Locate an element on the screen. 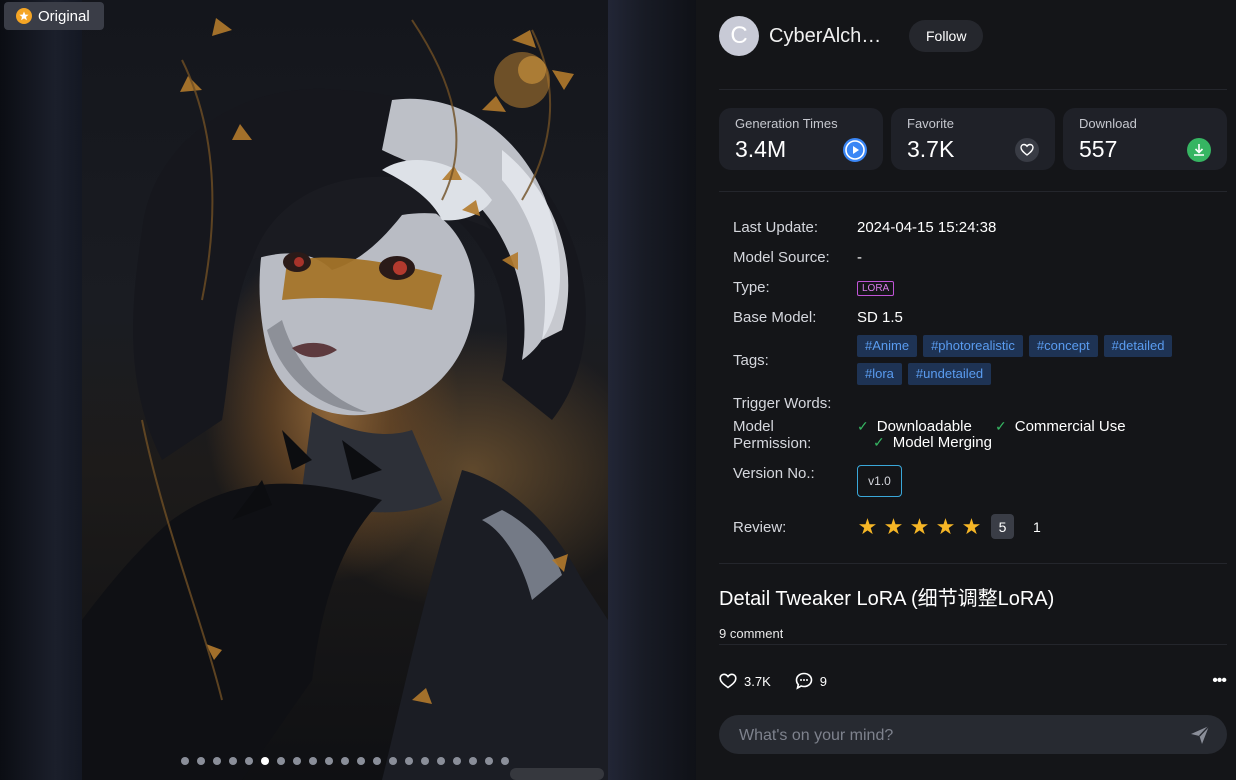 This screenshot has height=780, width=1236. stat-favorite: Favorite 3.7K is located at coordinates (973, 139).